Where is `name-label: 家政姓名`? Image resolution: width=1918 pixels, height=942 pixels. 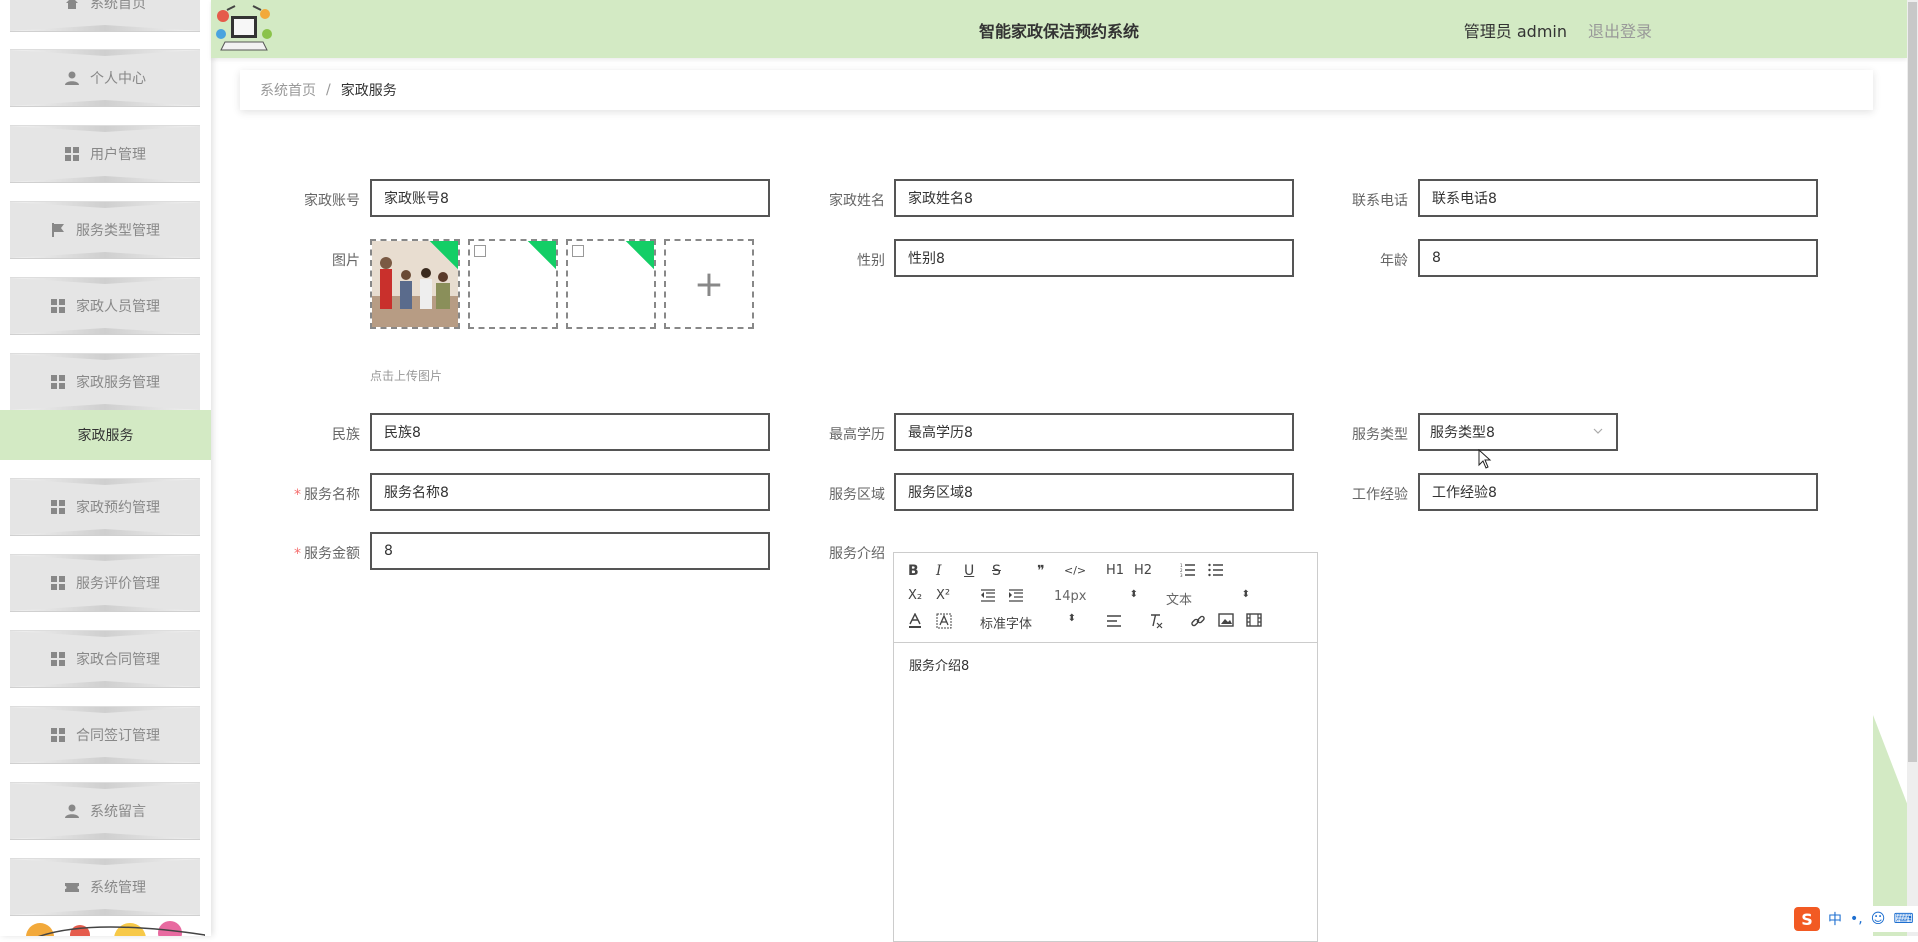 name-label: 家政姓名 is located at coordinates (857, 201).